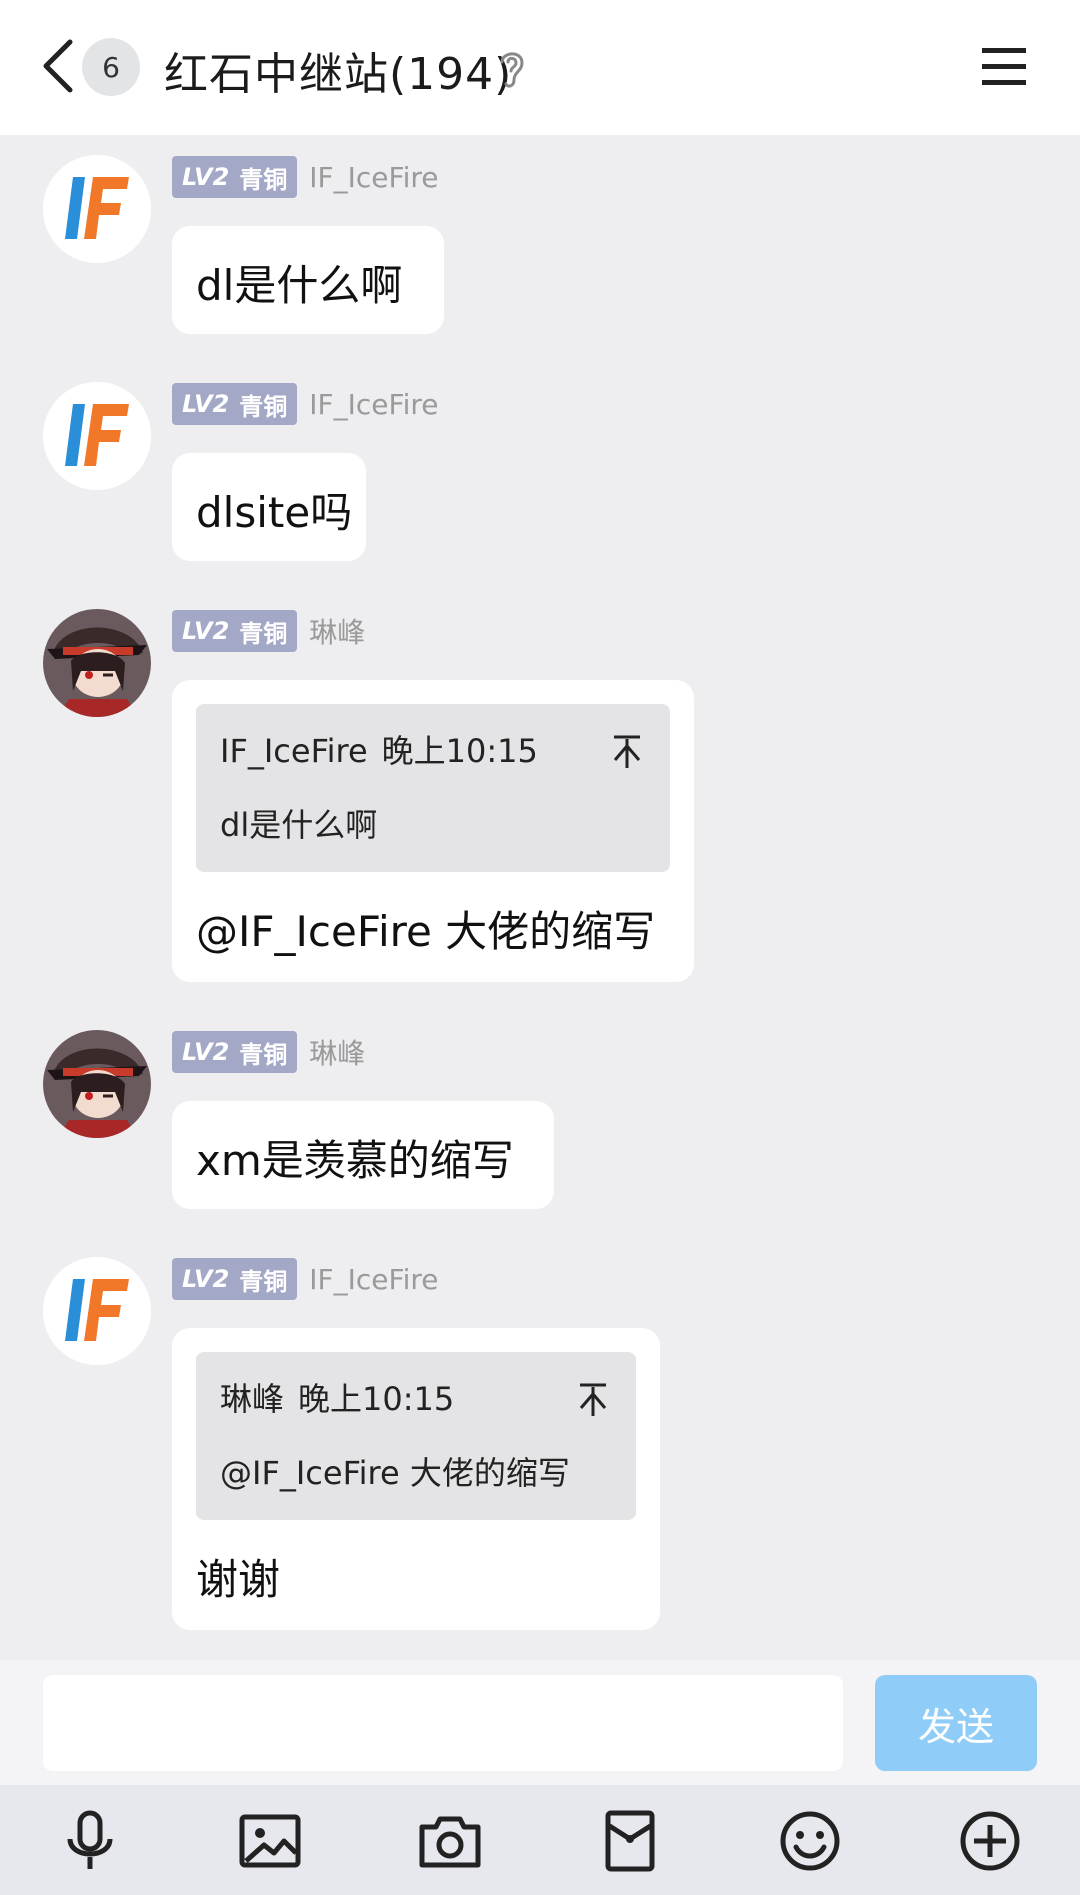  I want to click on message-text: @IF_IceFire 大佬的缩写, so click(426, 931).